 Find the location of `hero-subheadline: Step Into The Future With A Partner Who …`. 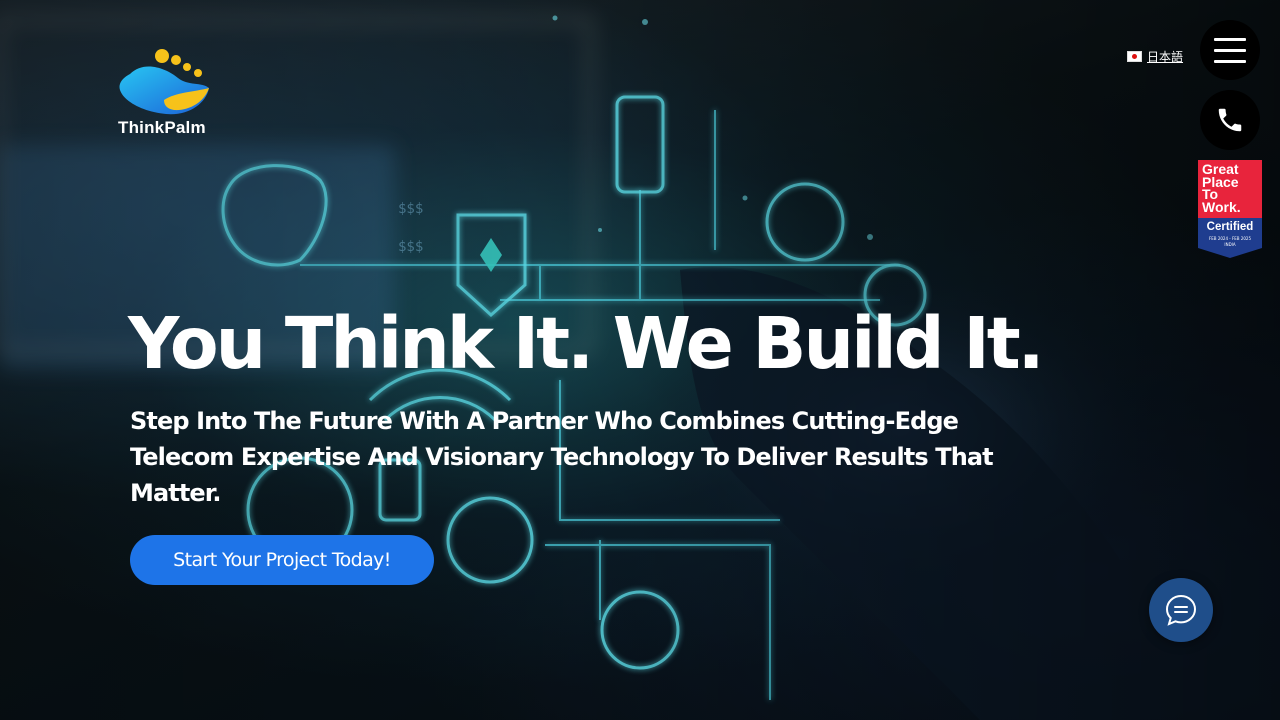

hero-subheadline: Step Into The Future With A Partner Who … is located at coordinates (562, 457).